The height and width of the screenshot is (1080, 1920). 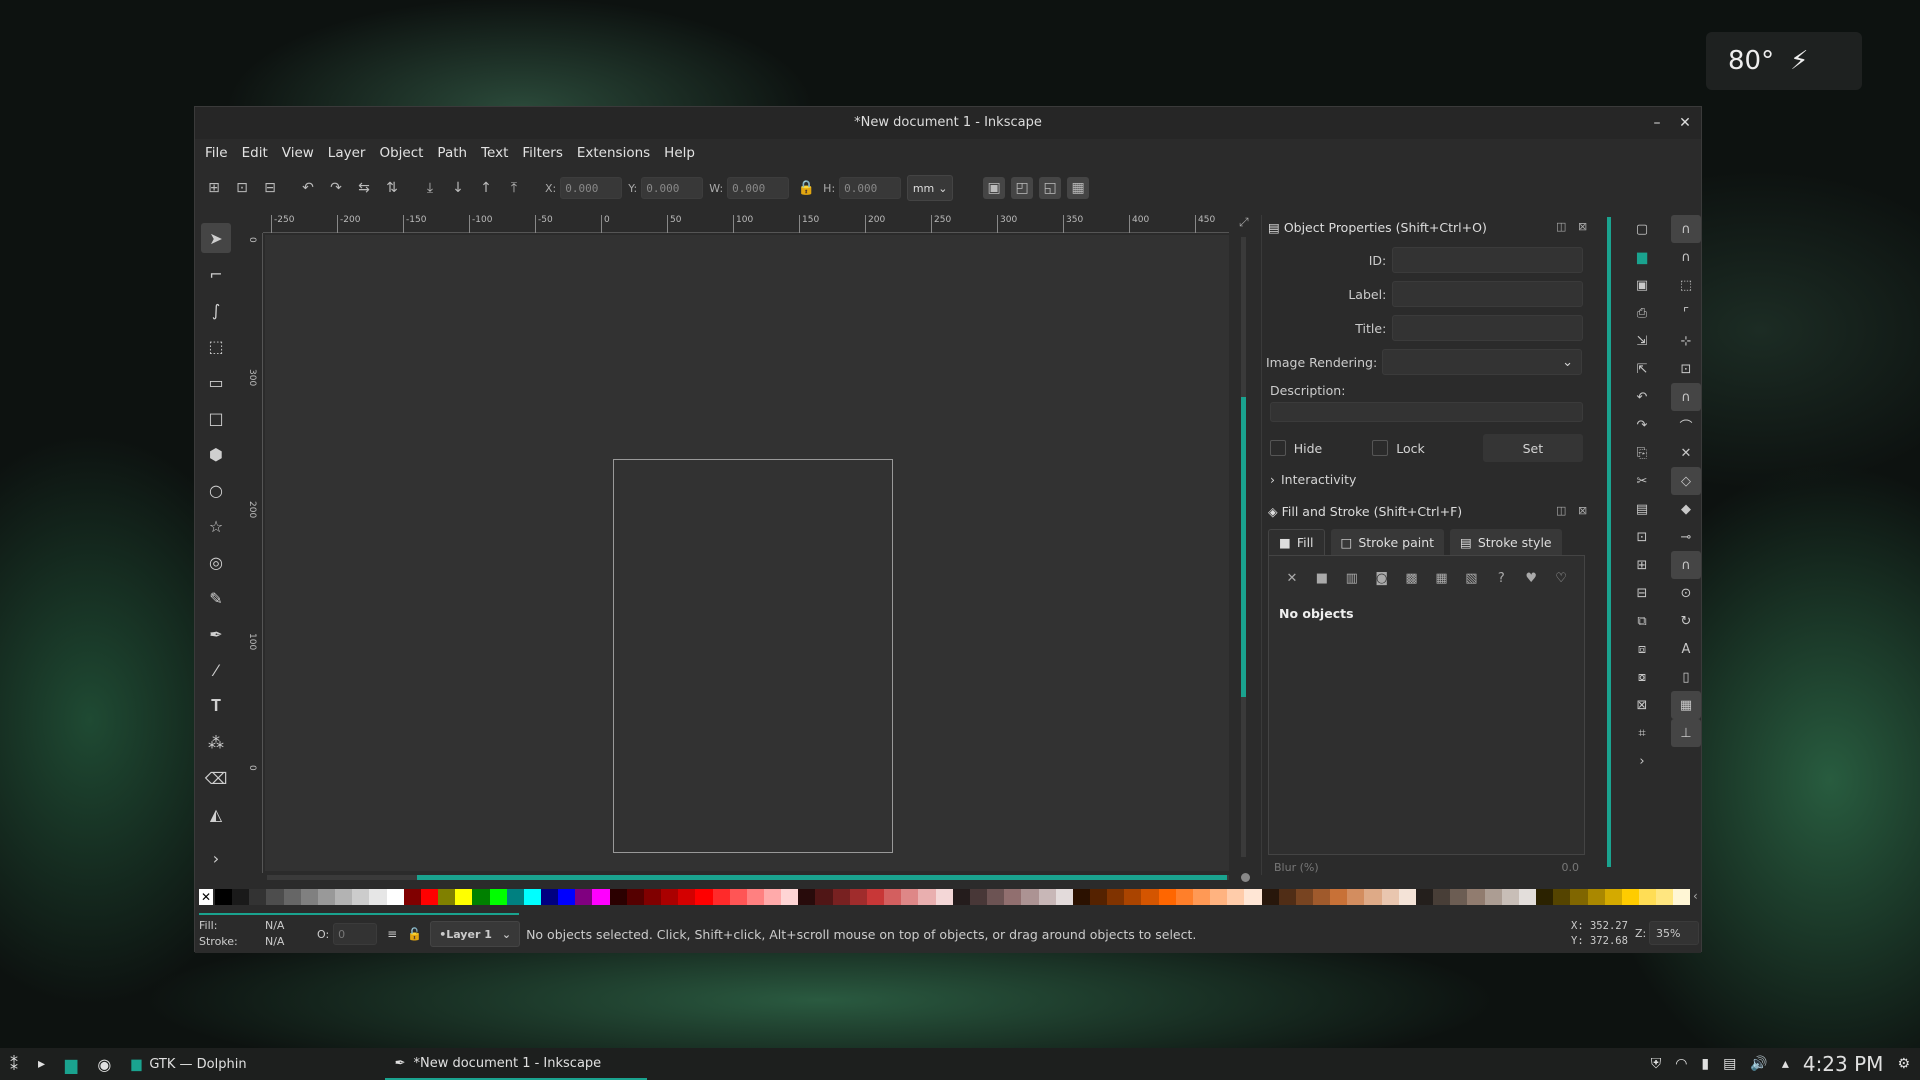 What do you see at coordinates (1785, 1064) in the screenshot?
I see `tray-expand-icon: ▴` at bounding box center [1785, 1064].